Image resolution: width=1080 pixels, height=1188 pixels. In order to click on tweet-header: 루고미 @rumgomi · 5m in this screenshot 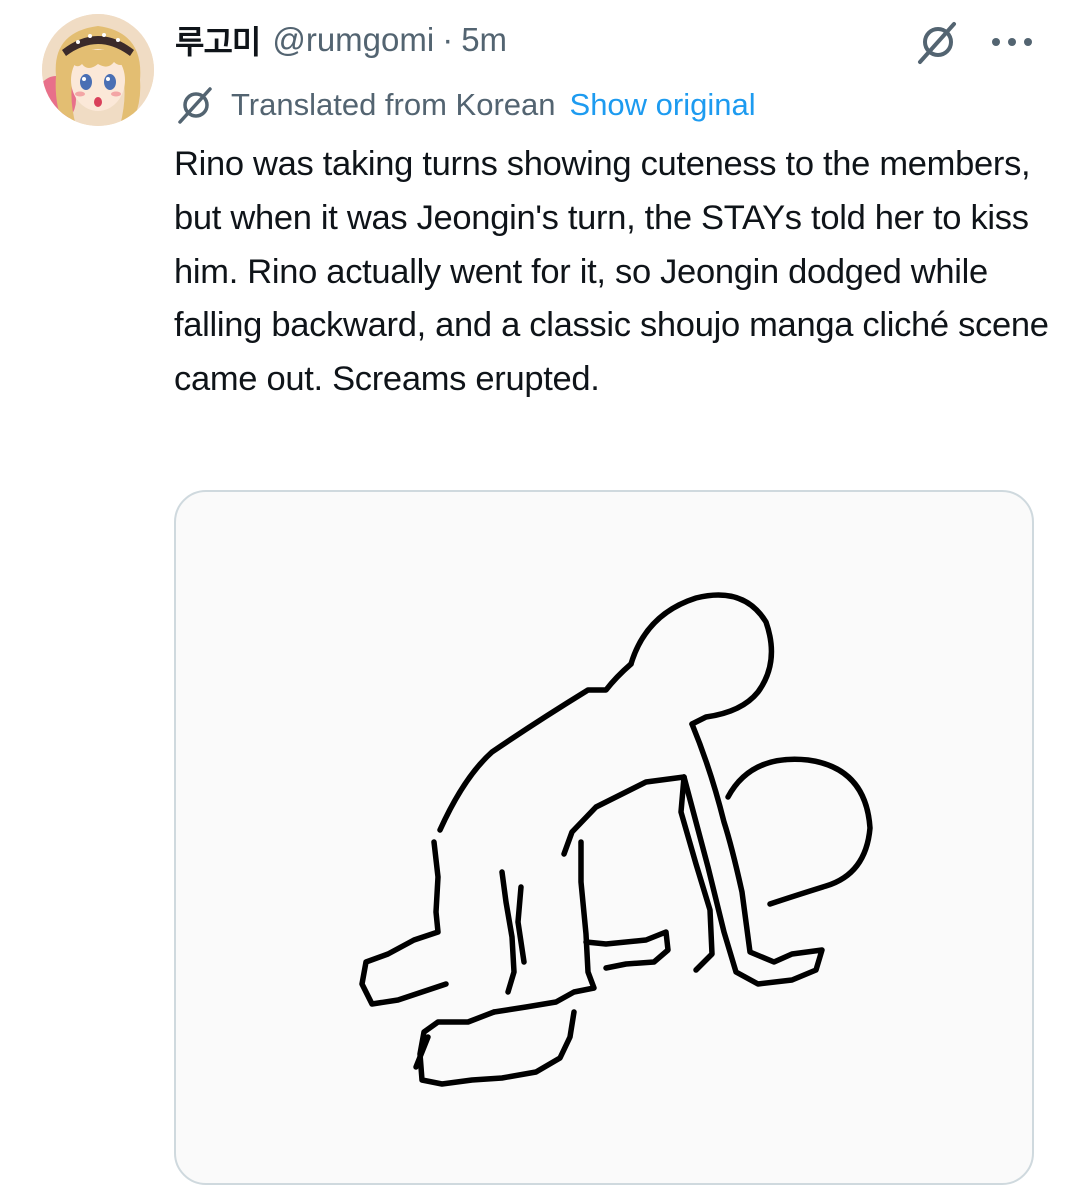, I will do `click(341, 40)`.